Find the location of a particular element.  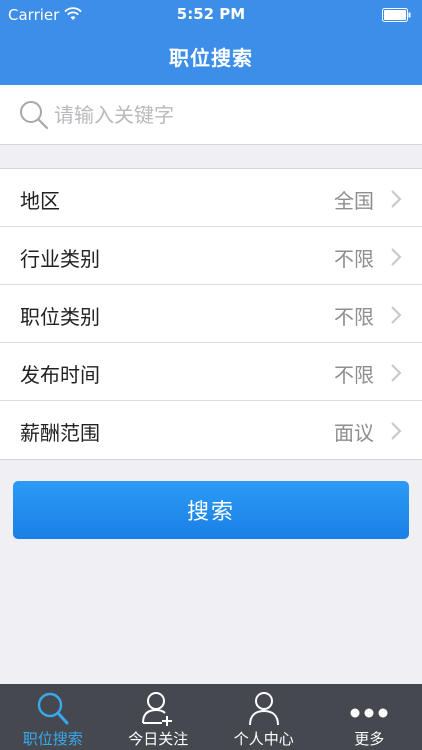

user-icon is located at coordinates (263, 709).